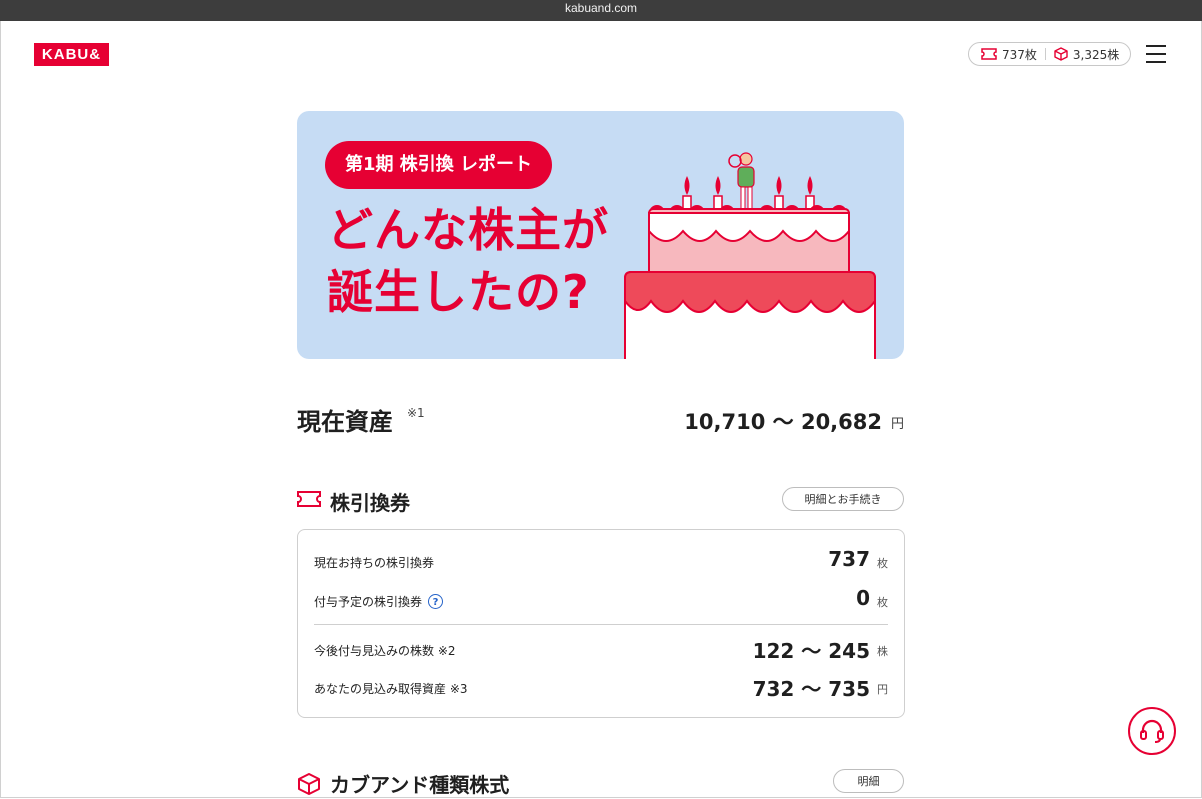 The height and width of the screenshot is (799, 1202). I want to click on support-button, so click(1152, 731).